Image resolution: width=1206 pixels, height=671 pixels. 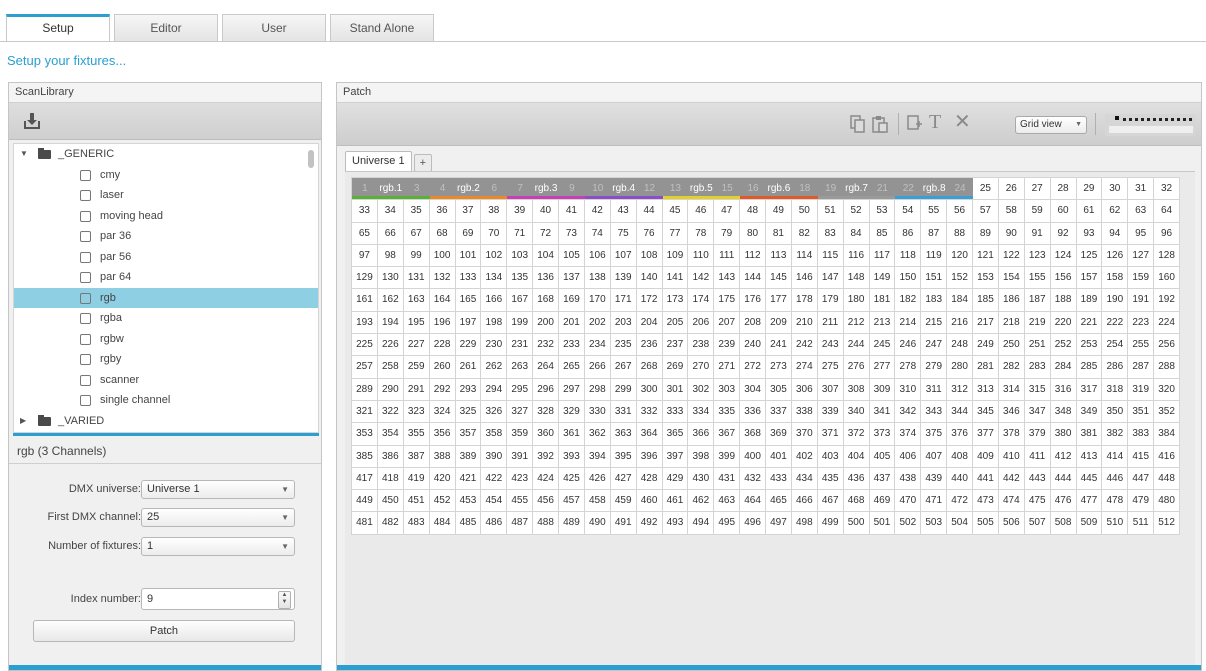 What do you see at coordinates (218, 517) in the screenshot?
I see `first-channel-select: 25 ▼` at bounding box center [218, 517].